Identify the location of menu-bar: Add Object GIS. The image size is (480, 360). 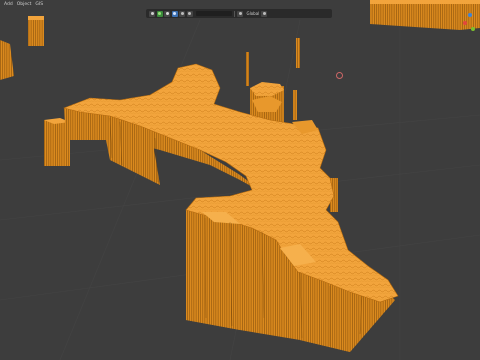
(21, 4).